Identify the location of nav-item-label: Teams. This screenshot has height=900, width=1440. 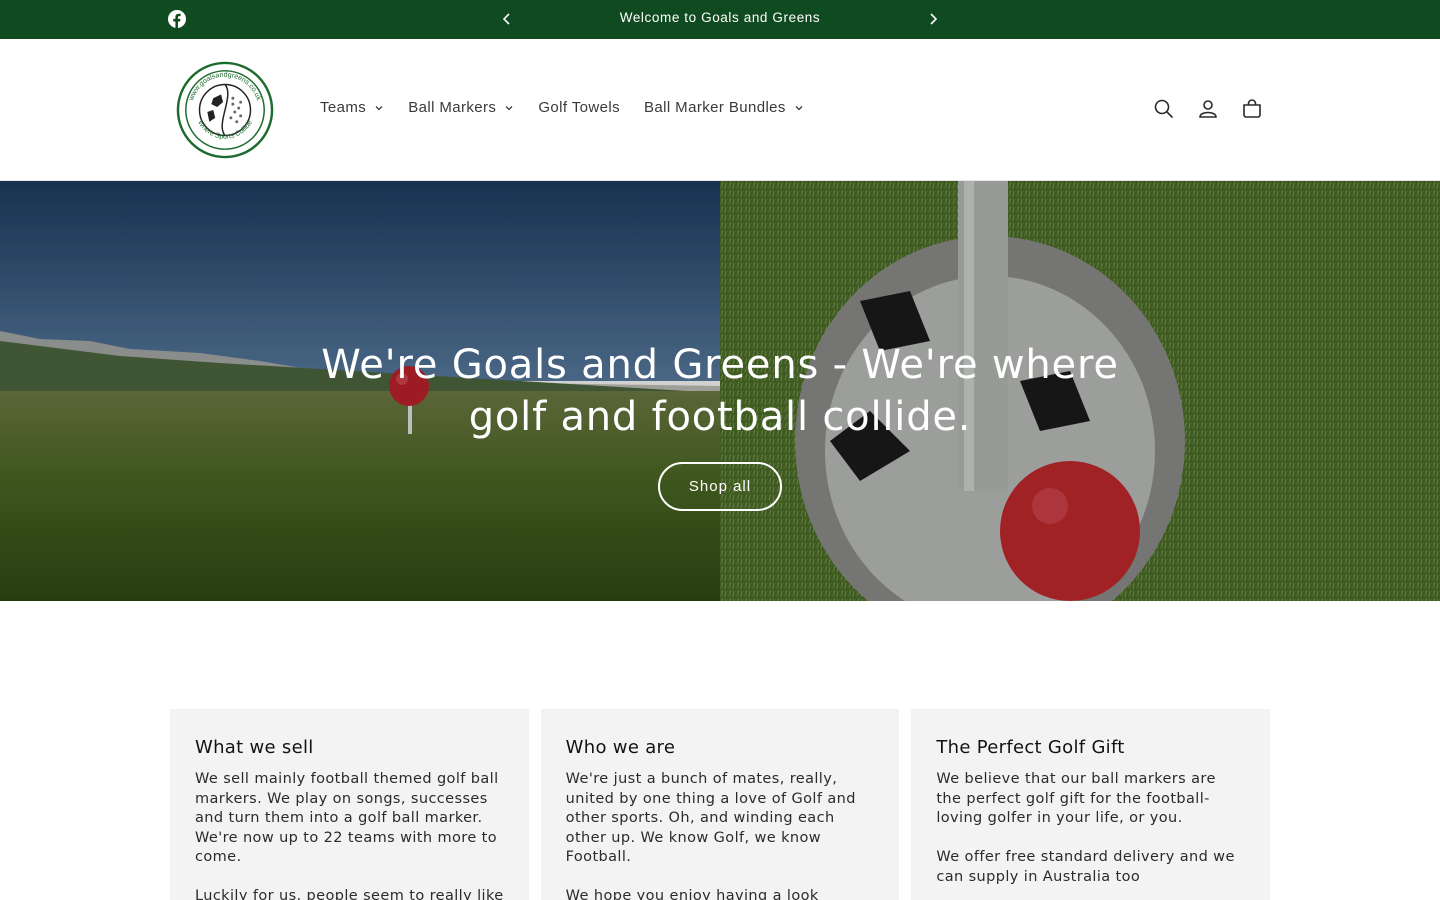
(343, 107).